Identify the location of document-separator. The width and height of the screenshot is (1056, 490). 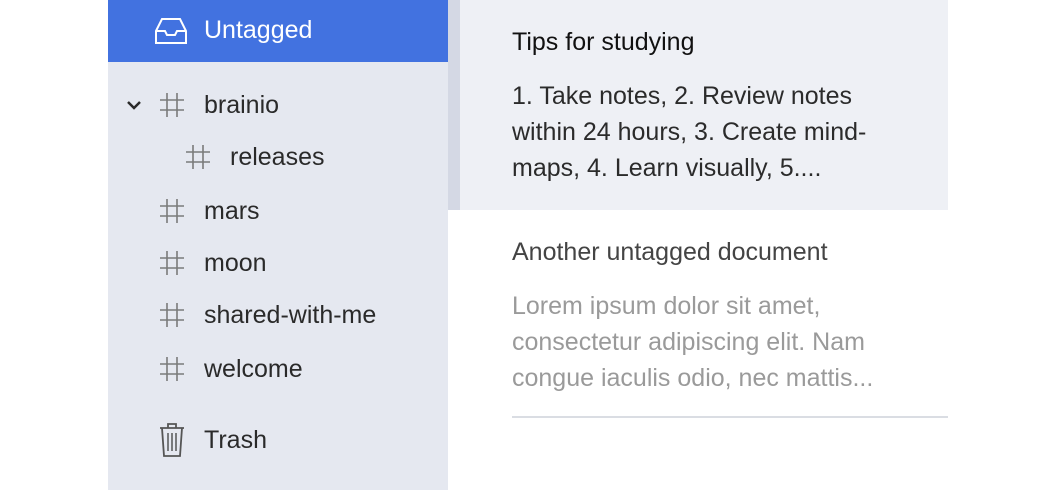
(730, 417).